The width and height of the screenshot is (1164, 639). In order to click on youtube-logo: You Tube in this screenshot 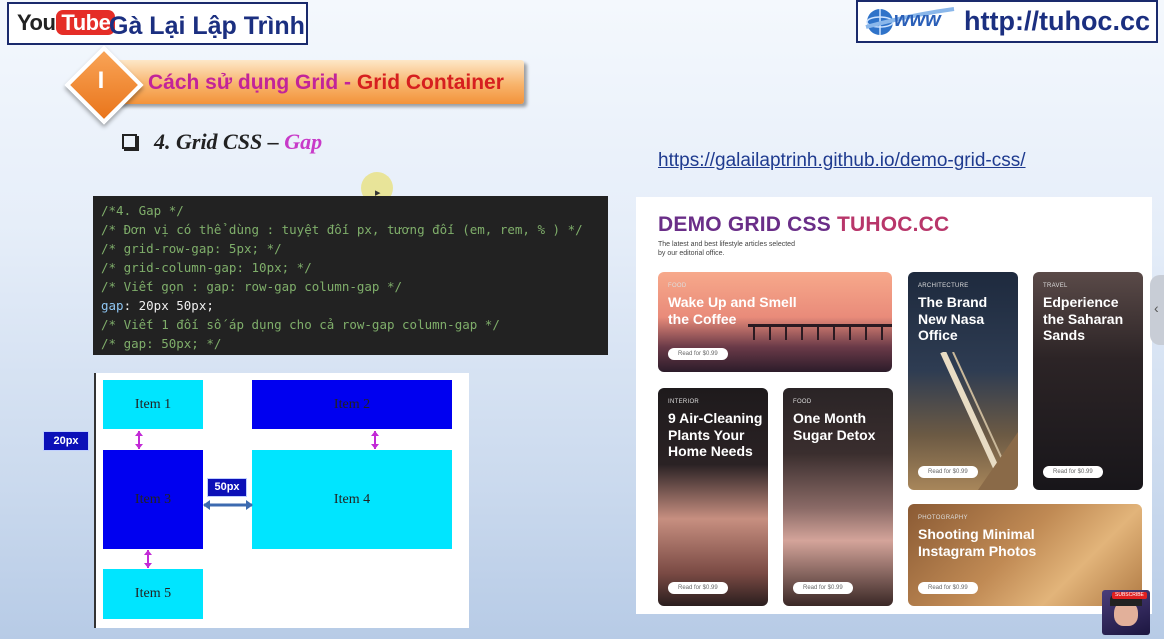, I will do `click(66, 23)`.